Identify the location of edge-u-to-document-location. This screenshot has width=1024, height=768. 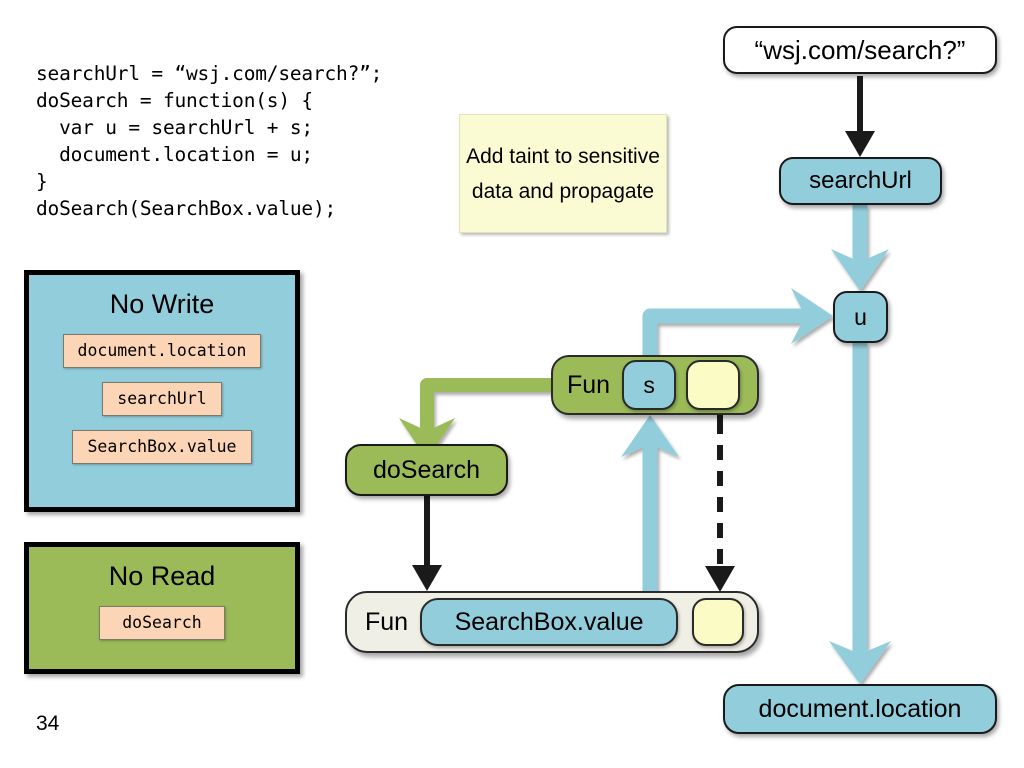
(860, 513).